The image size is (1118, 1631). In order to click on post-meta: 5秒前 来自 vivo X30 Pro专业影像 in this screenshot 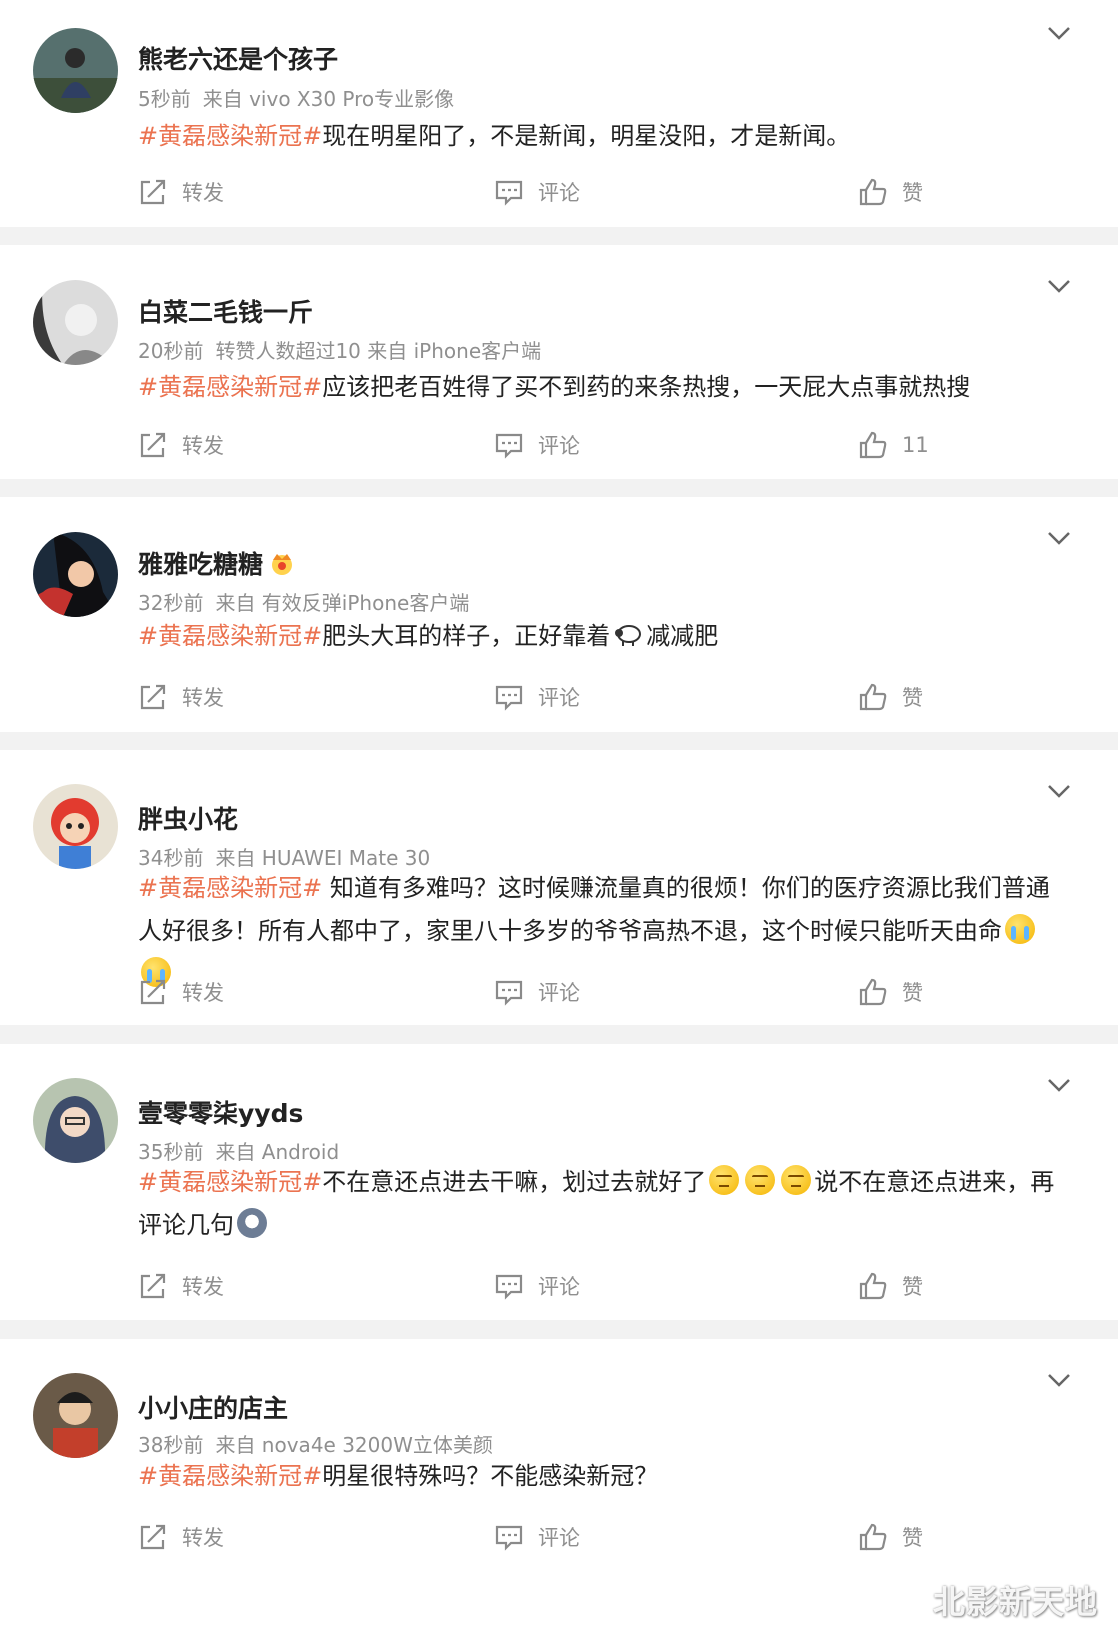, I will do `click(296, 97)`.